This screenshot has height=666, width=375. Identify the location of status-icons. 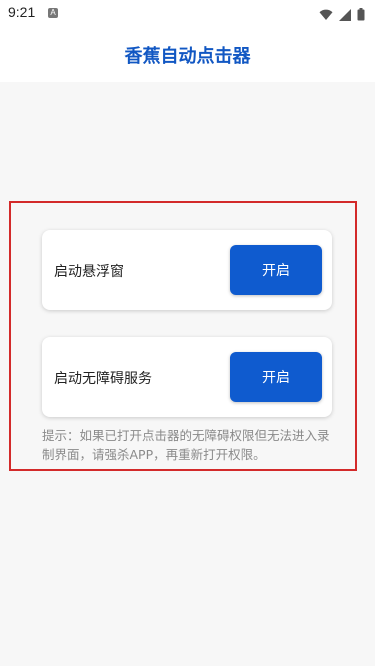
(342, 15).